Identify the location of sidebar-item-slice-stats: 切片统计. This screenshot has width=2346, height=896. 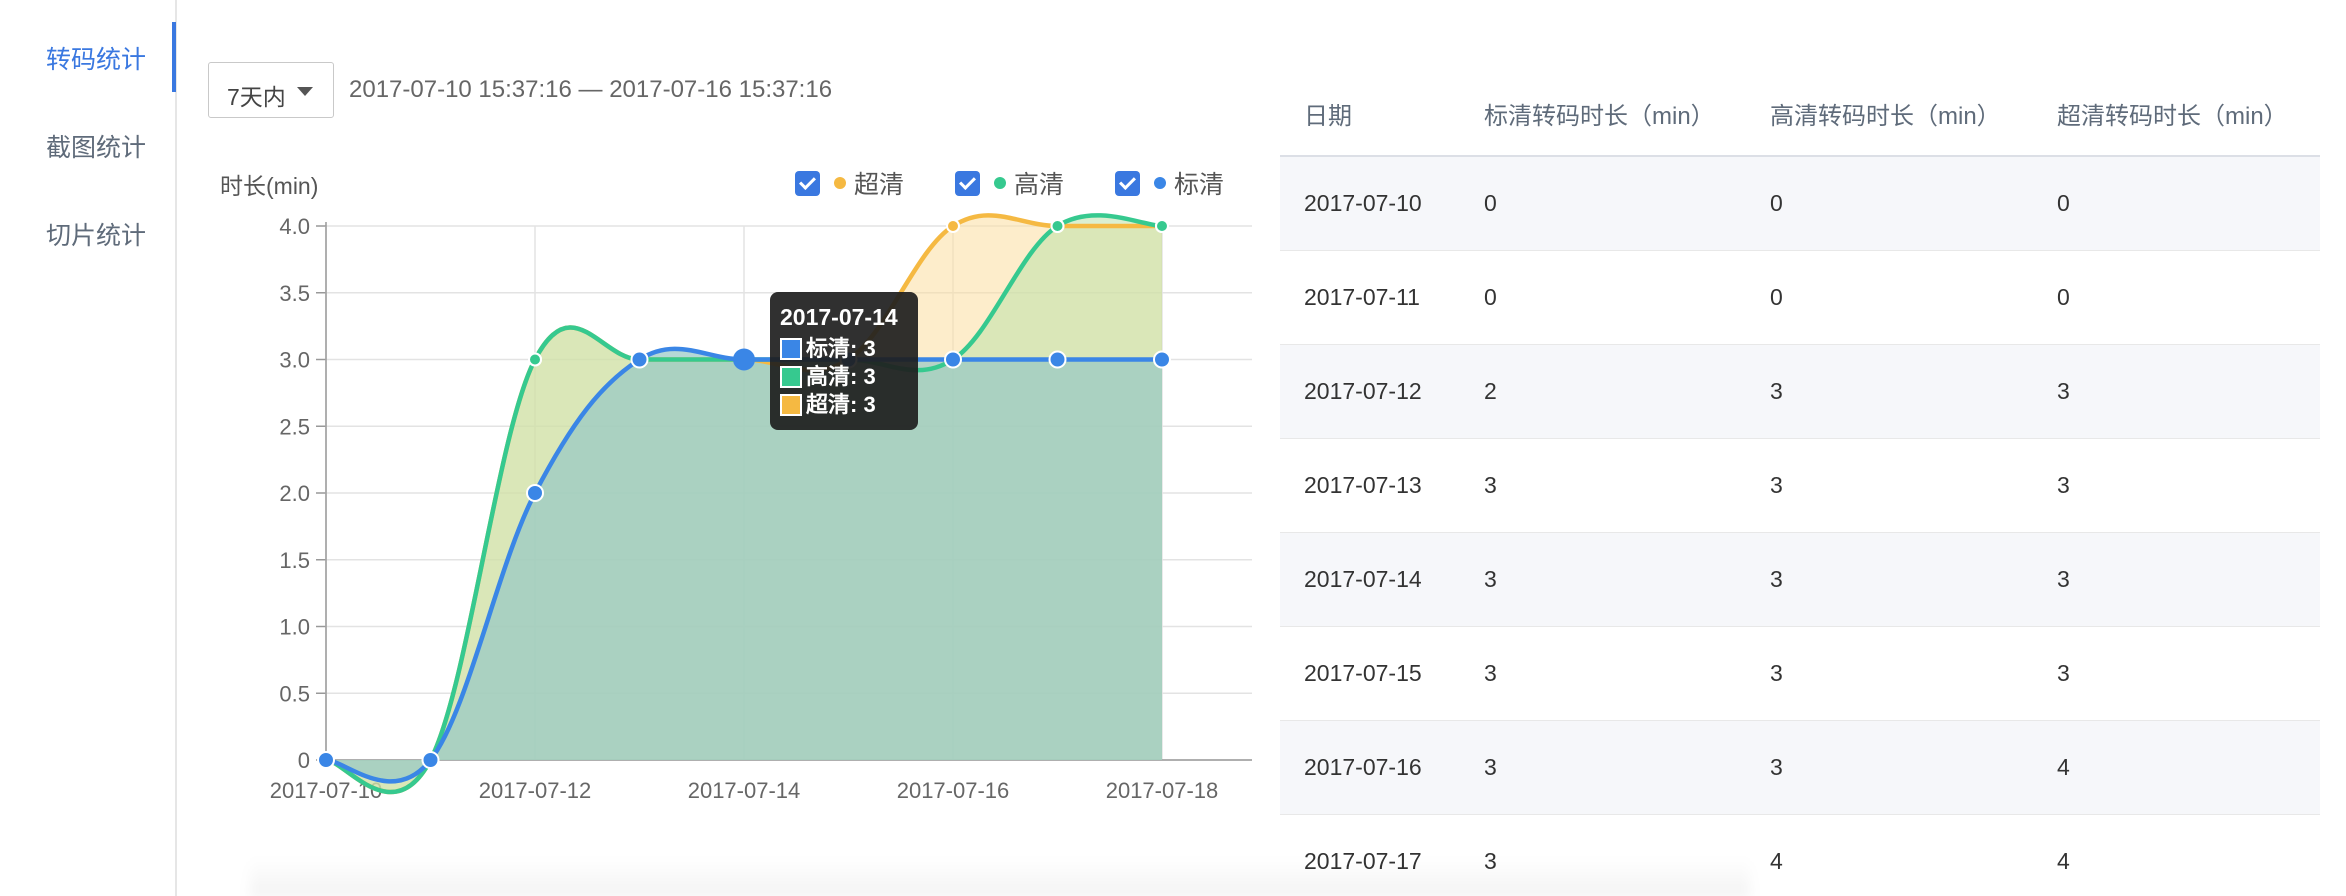
(96, 234).